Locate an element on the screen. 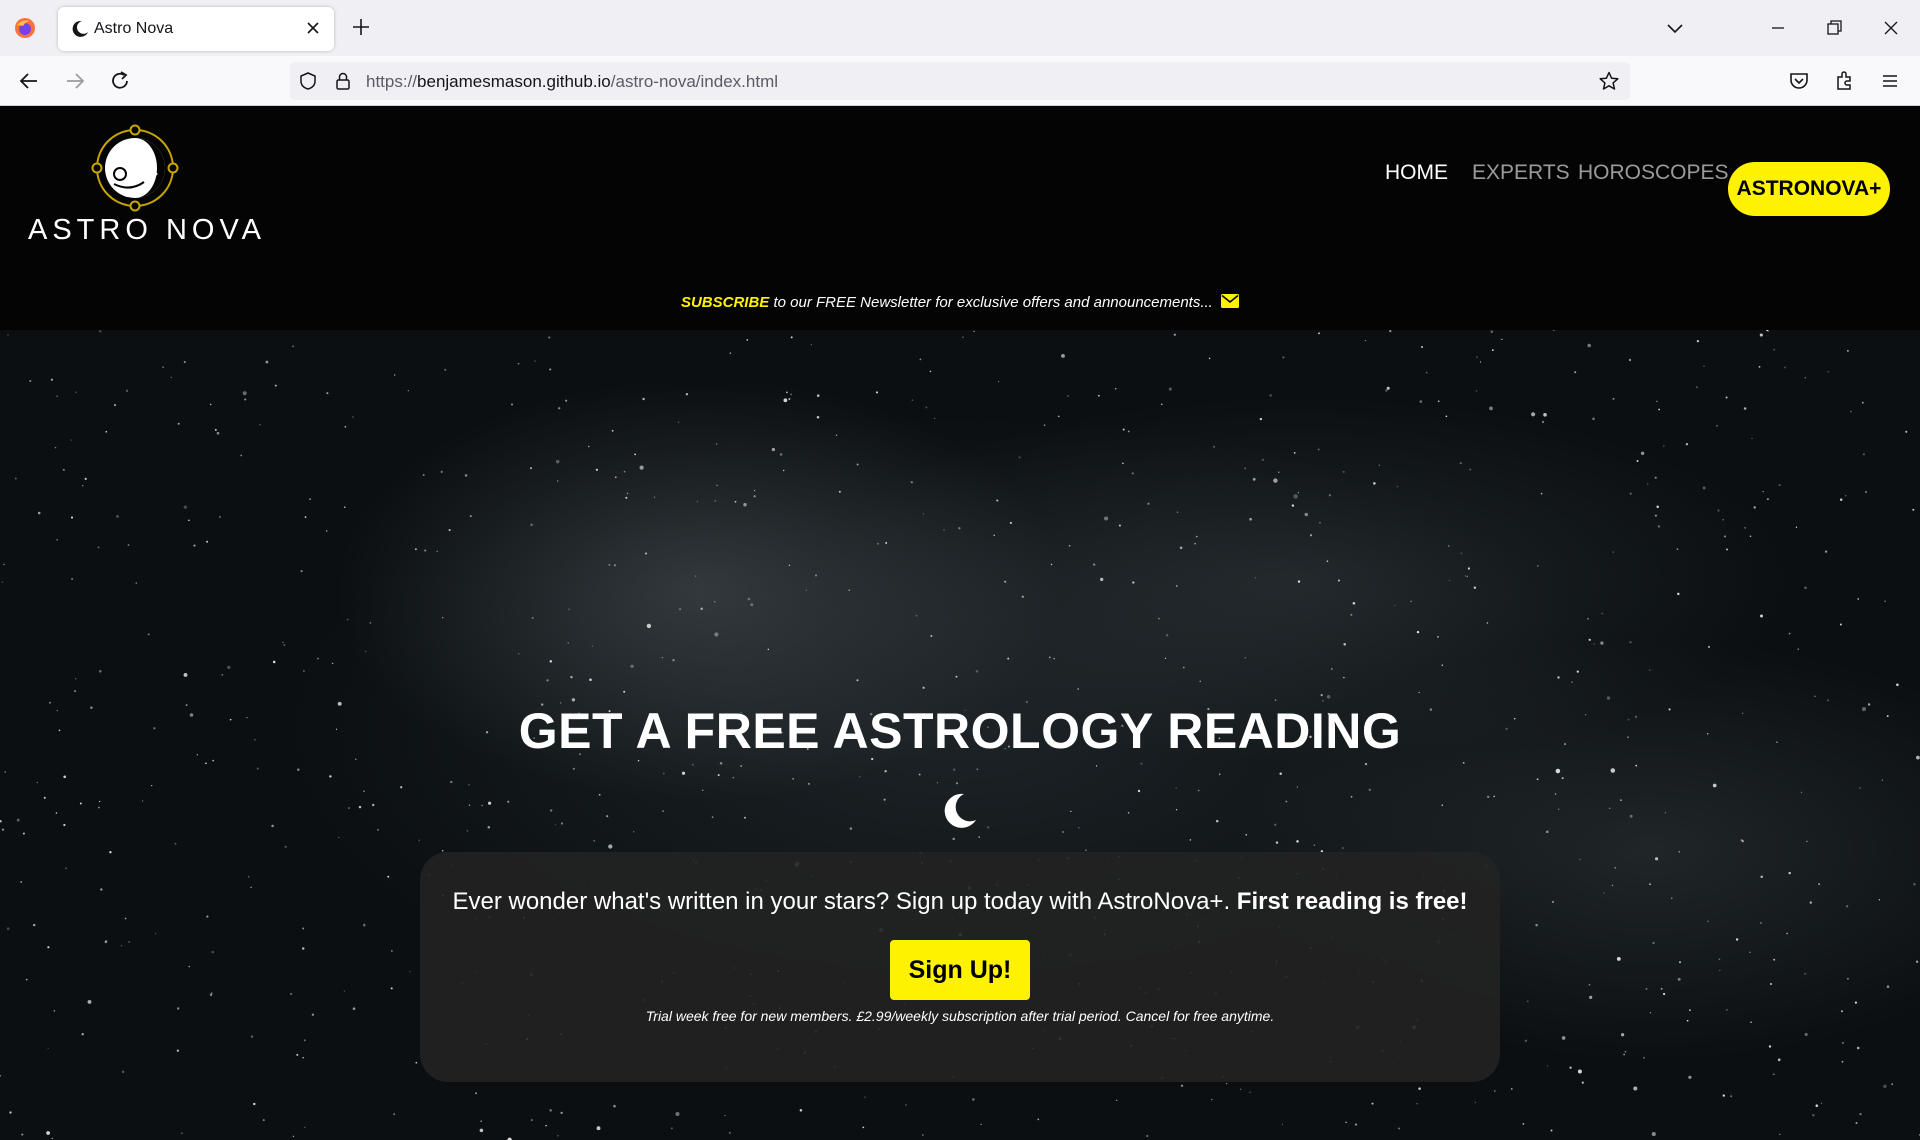  bookmark-star-icon is located at coordinates (1609, 81).